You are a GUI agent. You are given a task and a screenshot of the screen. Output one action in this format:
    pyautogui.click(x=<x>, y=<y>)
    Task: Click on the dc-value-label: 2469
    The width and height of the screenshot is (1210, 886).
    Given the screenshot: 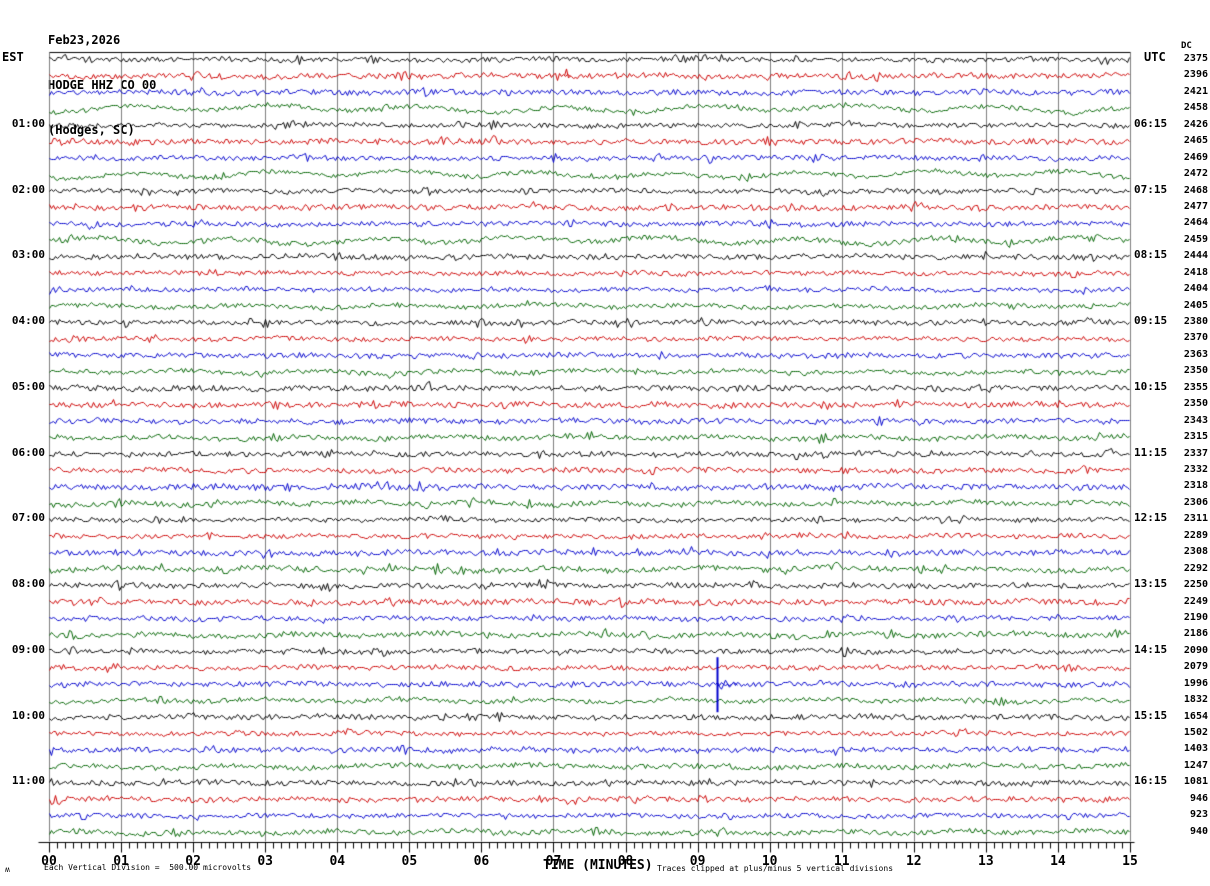 What is the action you would take?
    pyautogui.click(x=1195, y=157)
    